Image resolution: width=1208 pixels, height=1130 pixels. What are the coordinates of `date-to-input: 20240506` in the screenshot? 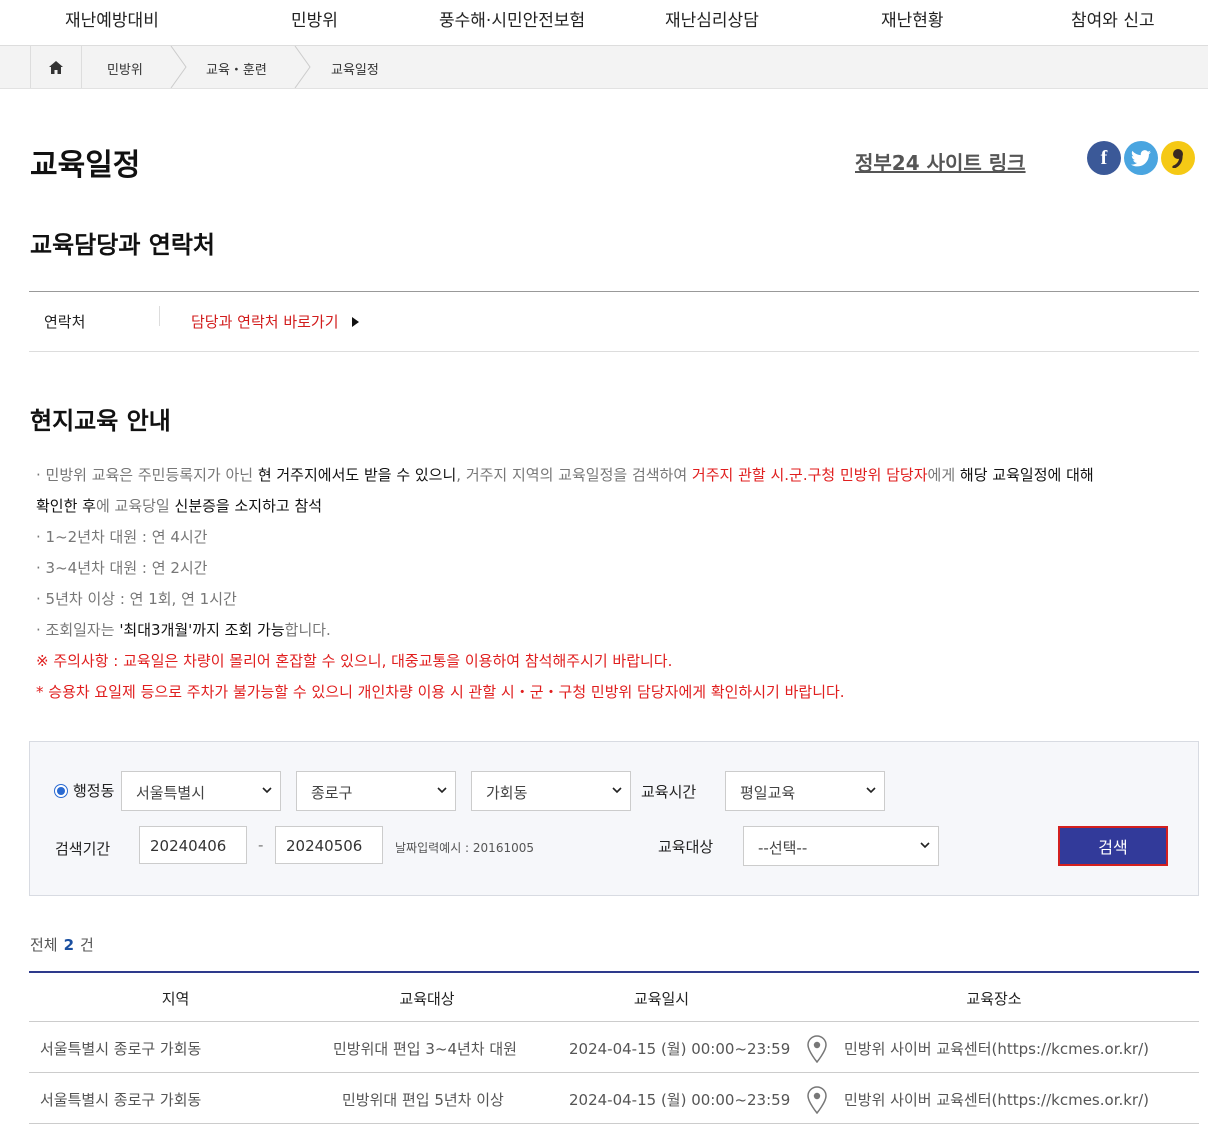 It's located at (329, 845).